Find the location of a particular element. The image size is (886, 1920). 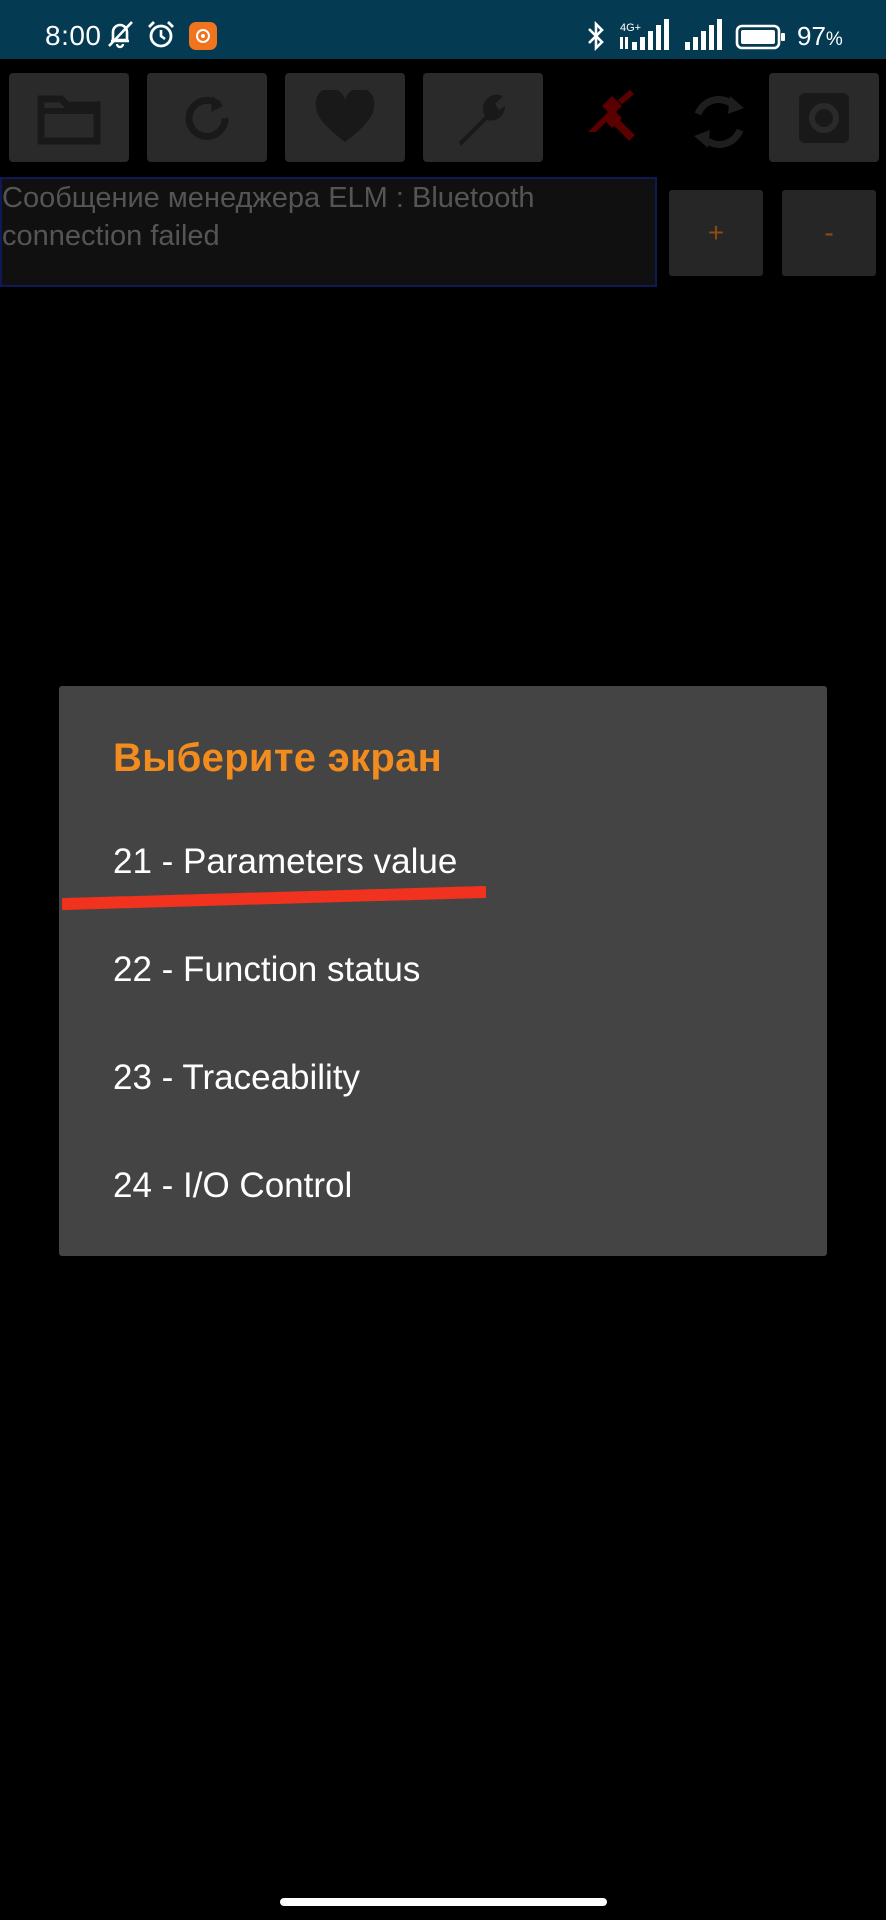

gesture-nav-bar is located at coordinates (443, 1902).